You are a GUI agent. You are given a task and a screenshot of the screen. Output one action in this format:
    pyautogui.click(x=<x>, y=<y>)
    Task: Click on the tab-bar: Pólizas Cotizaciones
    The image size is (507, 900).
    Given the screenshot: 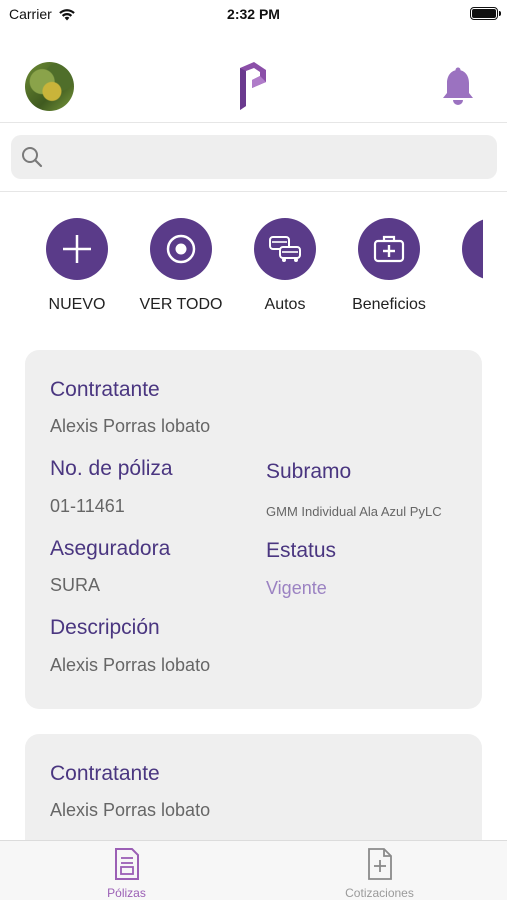 What is the action you would take?
    pyautogui.click(x=253, y=870)
    